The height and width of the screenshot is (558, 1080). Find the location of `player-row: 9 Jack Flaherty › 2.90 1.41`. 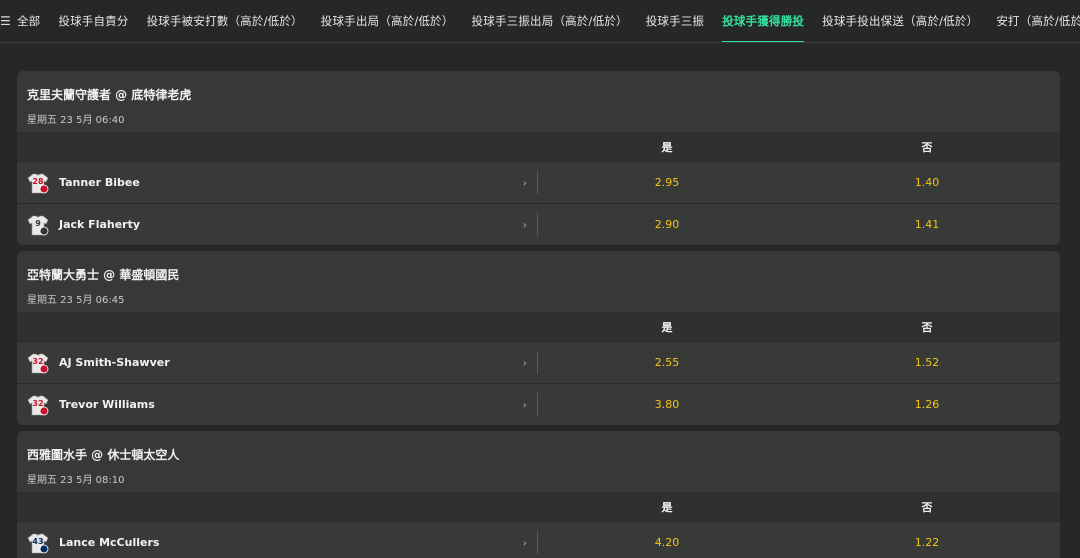

player-row: 9 Jack Flaherty › 2.90 1.41 is located at coordinates (538, 224).